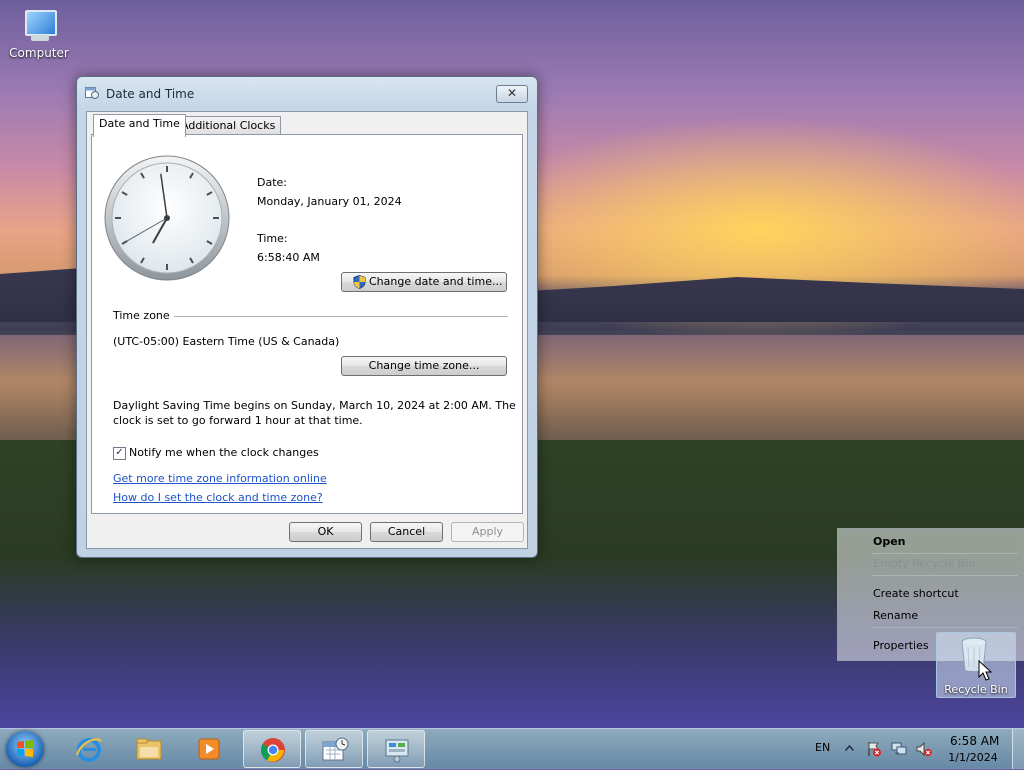  Describe the element at coordinates (916, 593) in the screenshot. I see `menu-item-create-shortcut: Create shortcut` at that location.